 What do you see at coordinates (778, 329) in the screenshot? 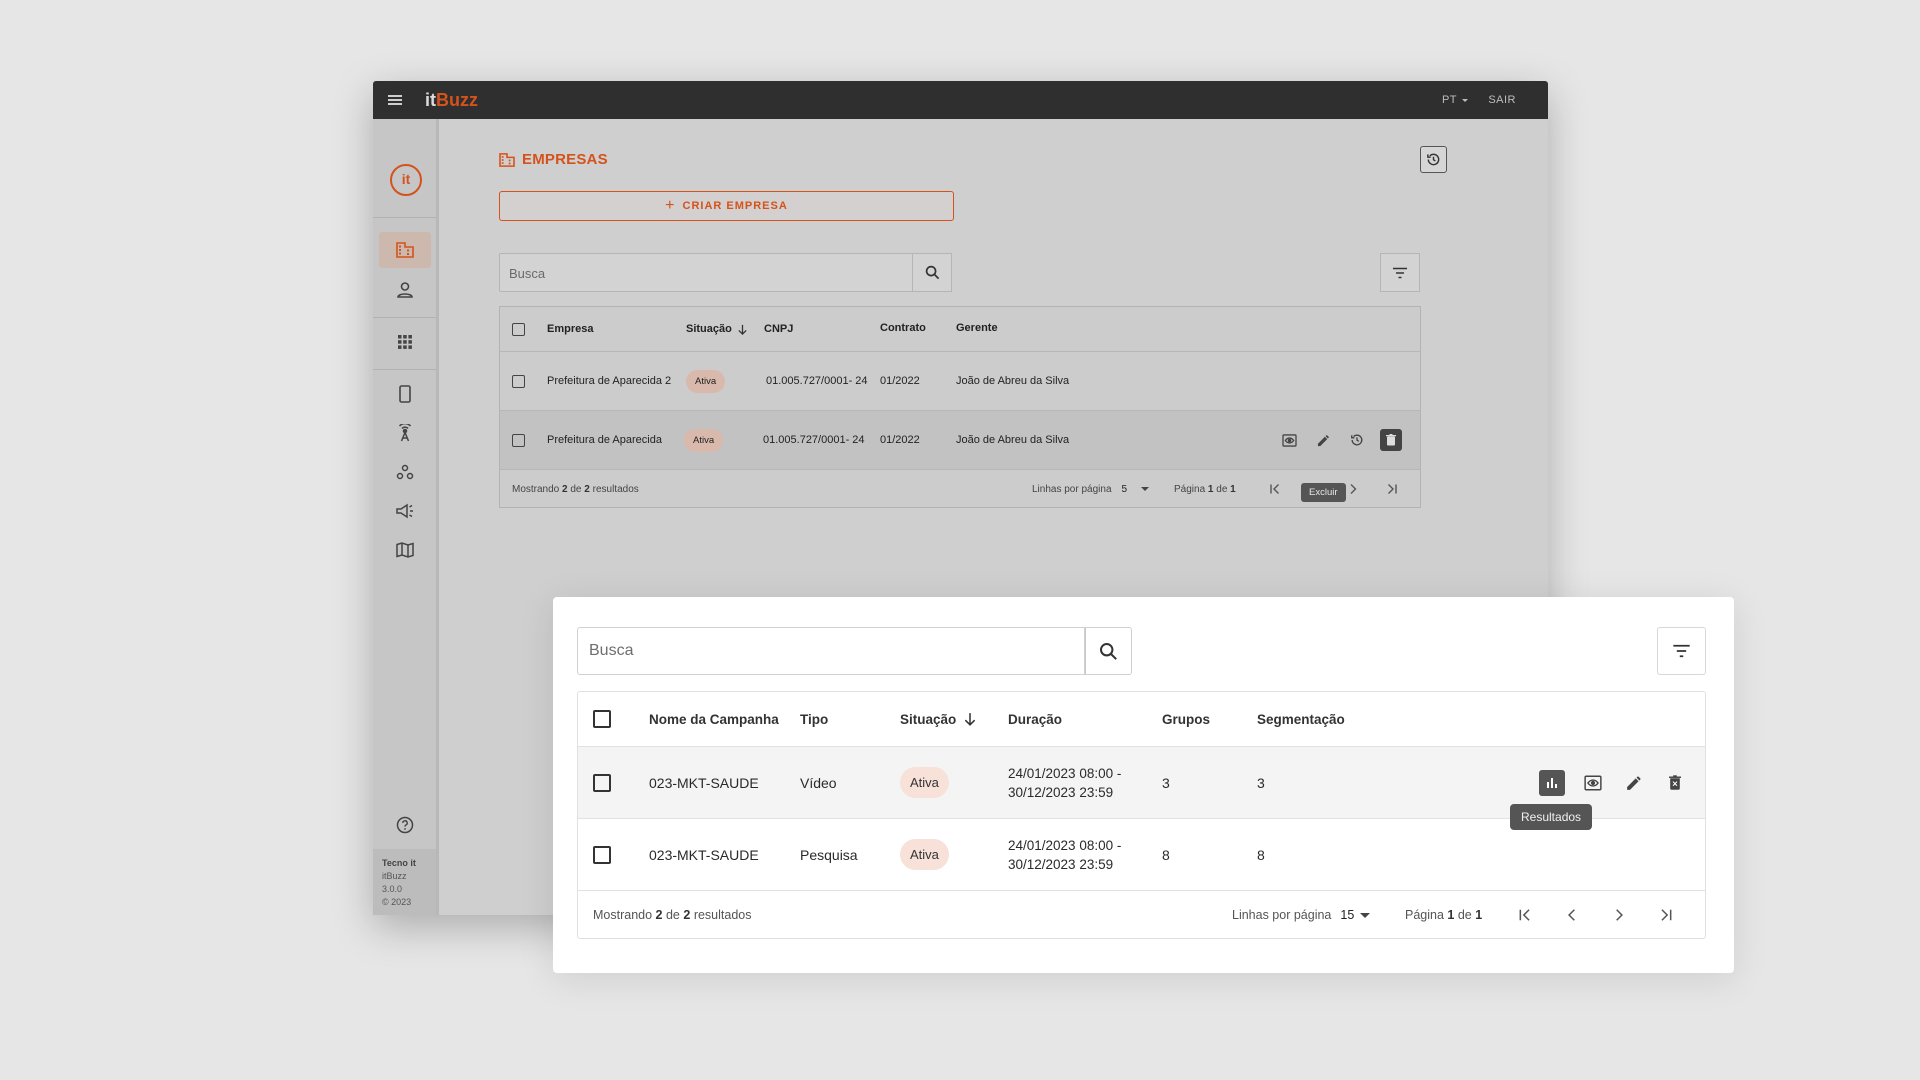
I see `column-cnpj: CNPJ` at bounding box center [778, 329].